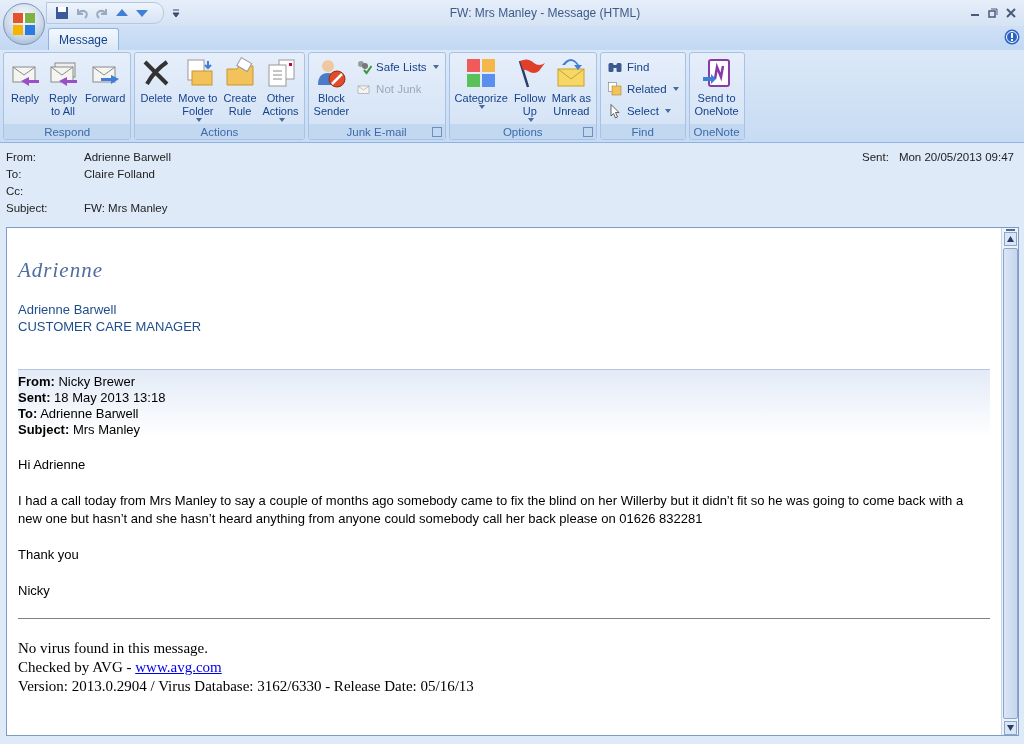 Image resolution: width=1024 pixels, height=744 pixels. Describe the element at coordinates (128, 158) in the screenshot. I see `field-value: Adrienne Barwell` at that location.